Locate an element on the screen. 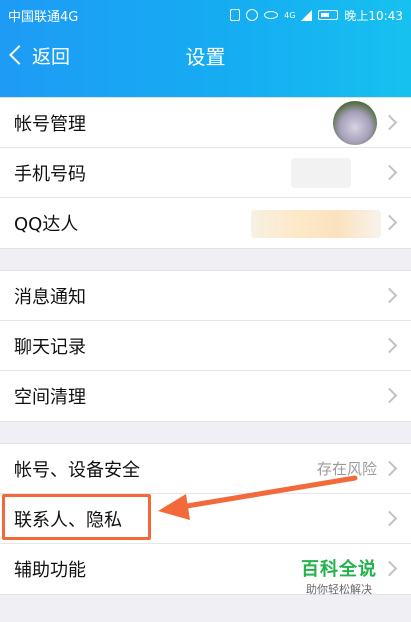 The height and width of the screenshot is (622, 411). status-icons: 4G 晚上10:43 is located at coordinates (316, 15).